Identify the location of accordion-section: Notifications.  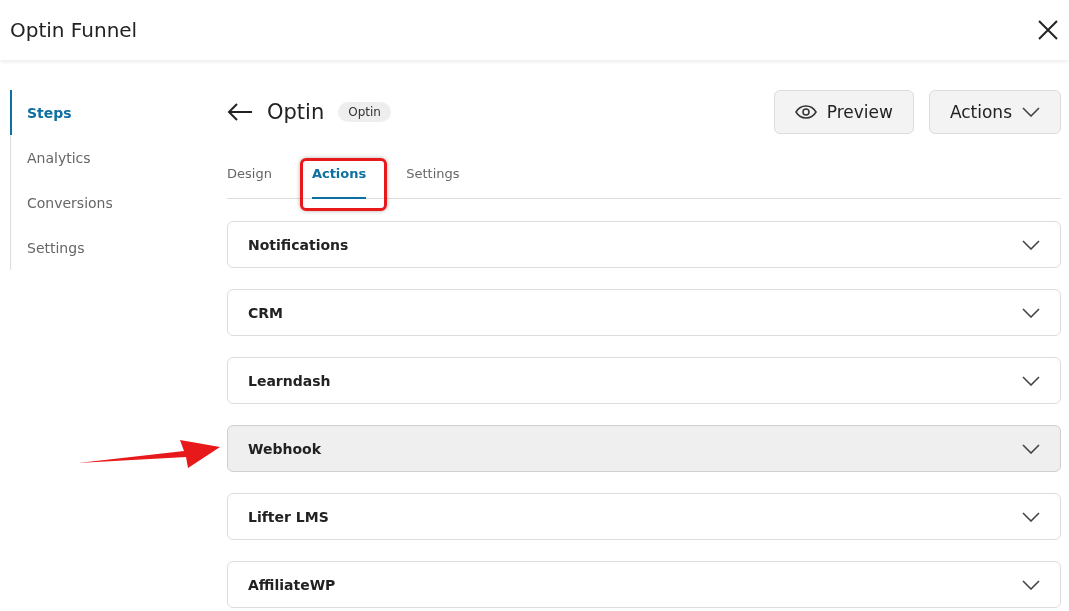
(644, 244).